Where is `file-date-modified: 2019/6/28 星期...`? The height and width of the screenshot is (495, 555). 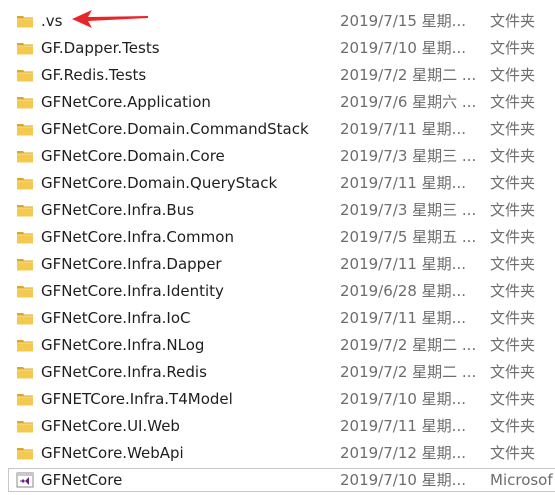 file-date-modified: 2019/6/28 星期... is located at coordinates (403, 291).